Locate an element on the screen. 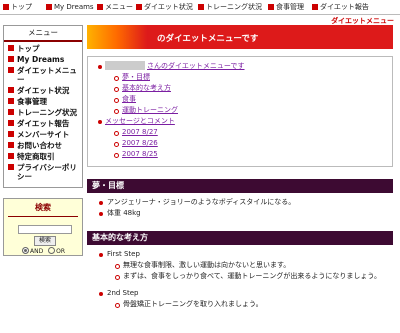 This screenshot has height=333, width=400. or-label: OR is located at coordinates (61, 251).